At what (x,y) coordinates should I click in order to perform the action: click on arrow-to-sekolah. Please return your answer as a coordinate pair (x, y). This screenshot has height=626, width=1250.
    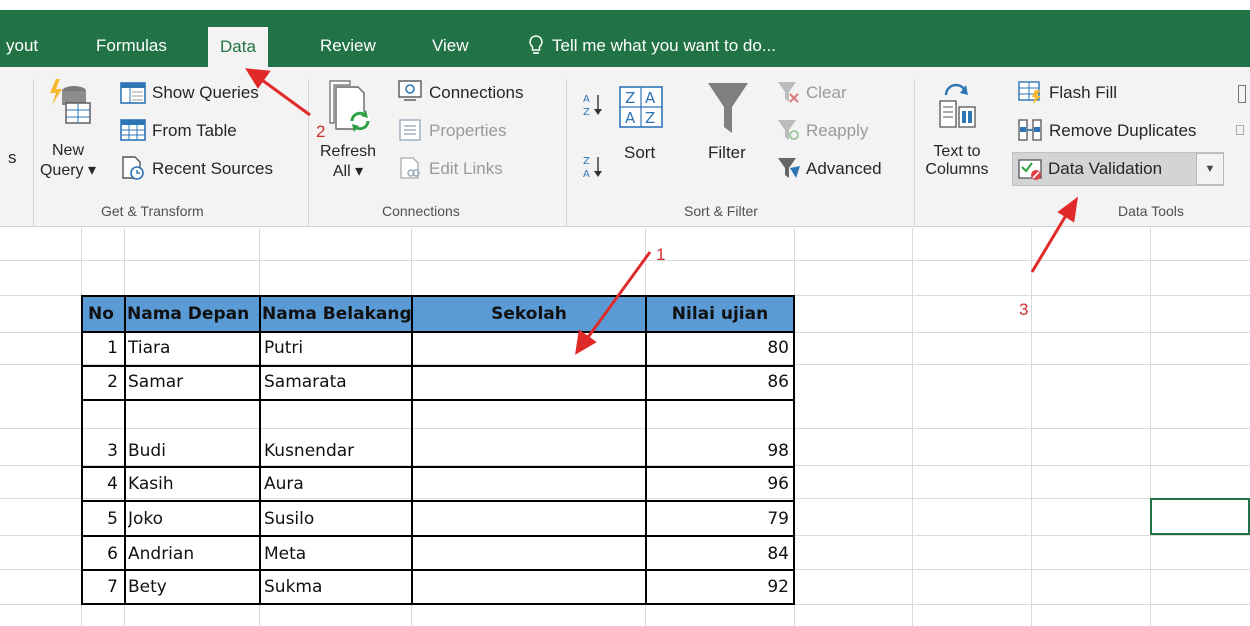
    Looking at the image, I should click on (613, 303).